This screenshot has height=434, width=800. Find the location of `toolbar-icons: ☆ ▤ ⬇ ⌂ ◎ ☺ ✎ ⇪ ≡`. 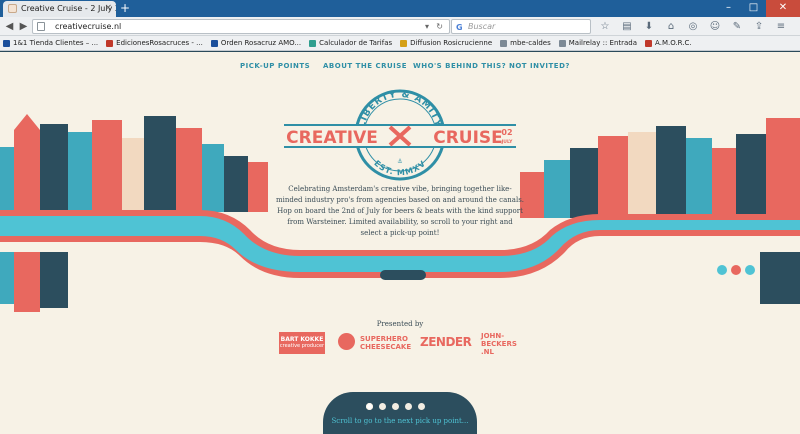

toolbar-icons: ☆ ▤ ⬇ ⌂ ◎ ☺ ✎ ⇪ ≡ is located at coordinates (693, 26).